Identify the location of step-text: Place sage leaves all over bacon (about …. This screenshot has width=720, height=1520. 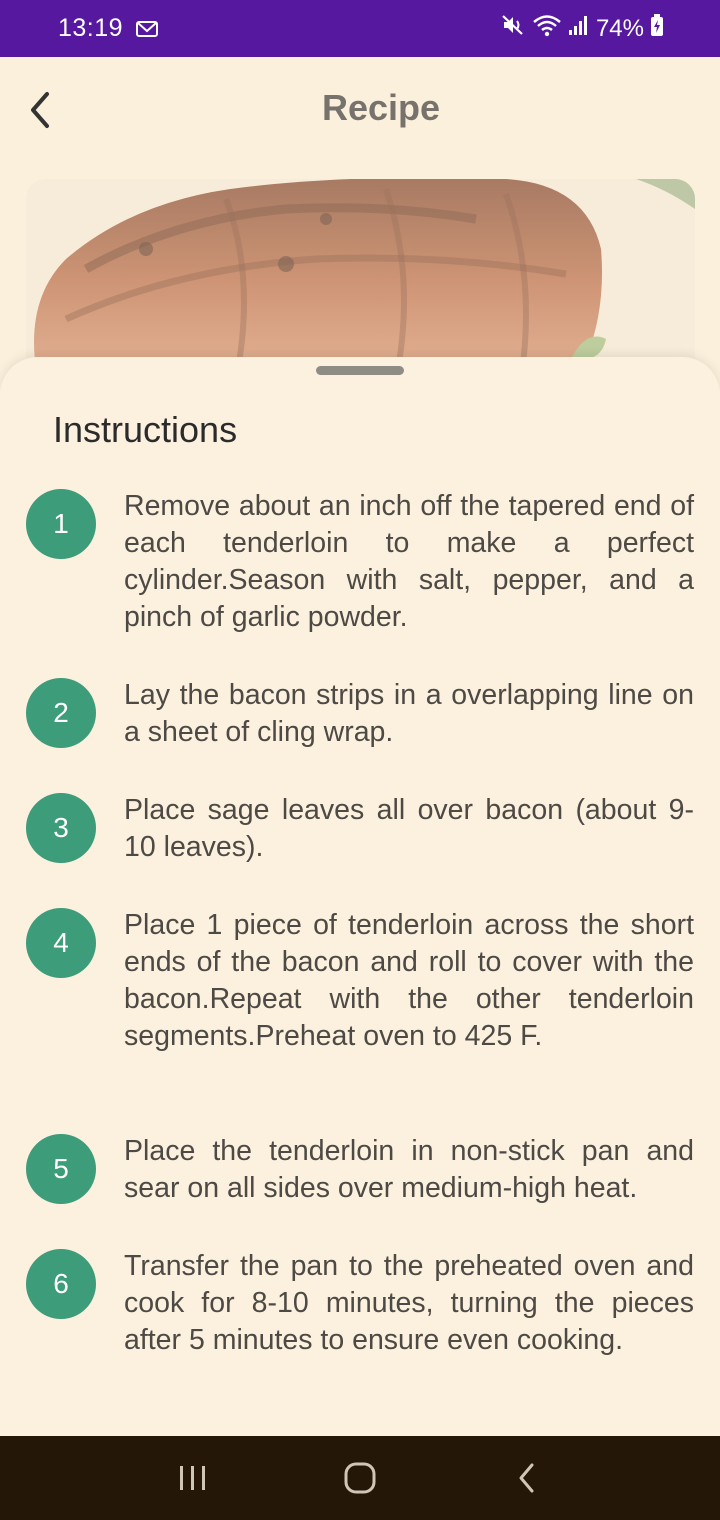
(409, 828).